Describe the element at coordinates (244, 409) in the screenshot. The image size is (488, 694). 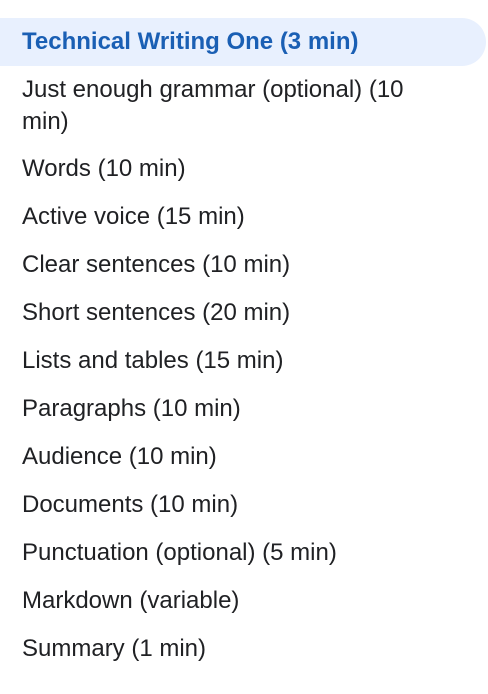
I see `nav-item-paragraphs: Paragraphs (10 min)` at that location.